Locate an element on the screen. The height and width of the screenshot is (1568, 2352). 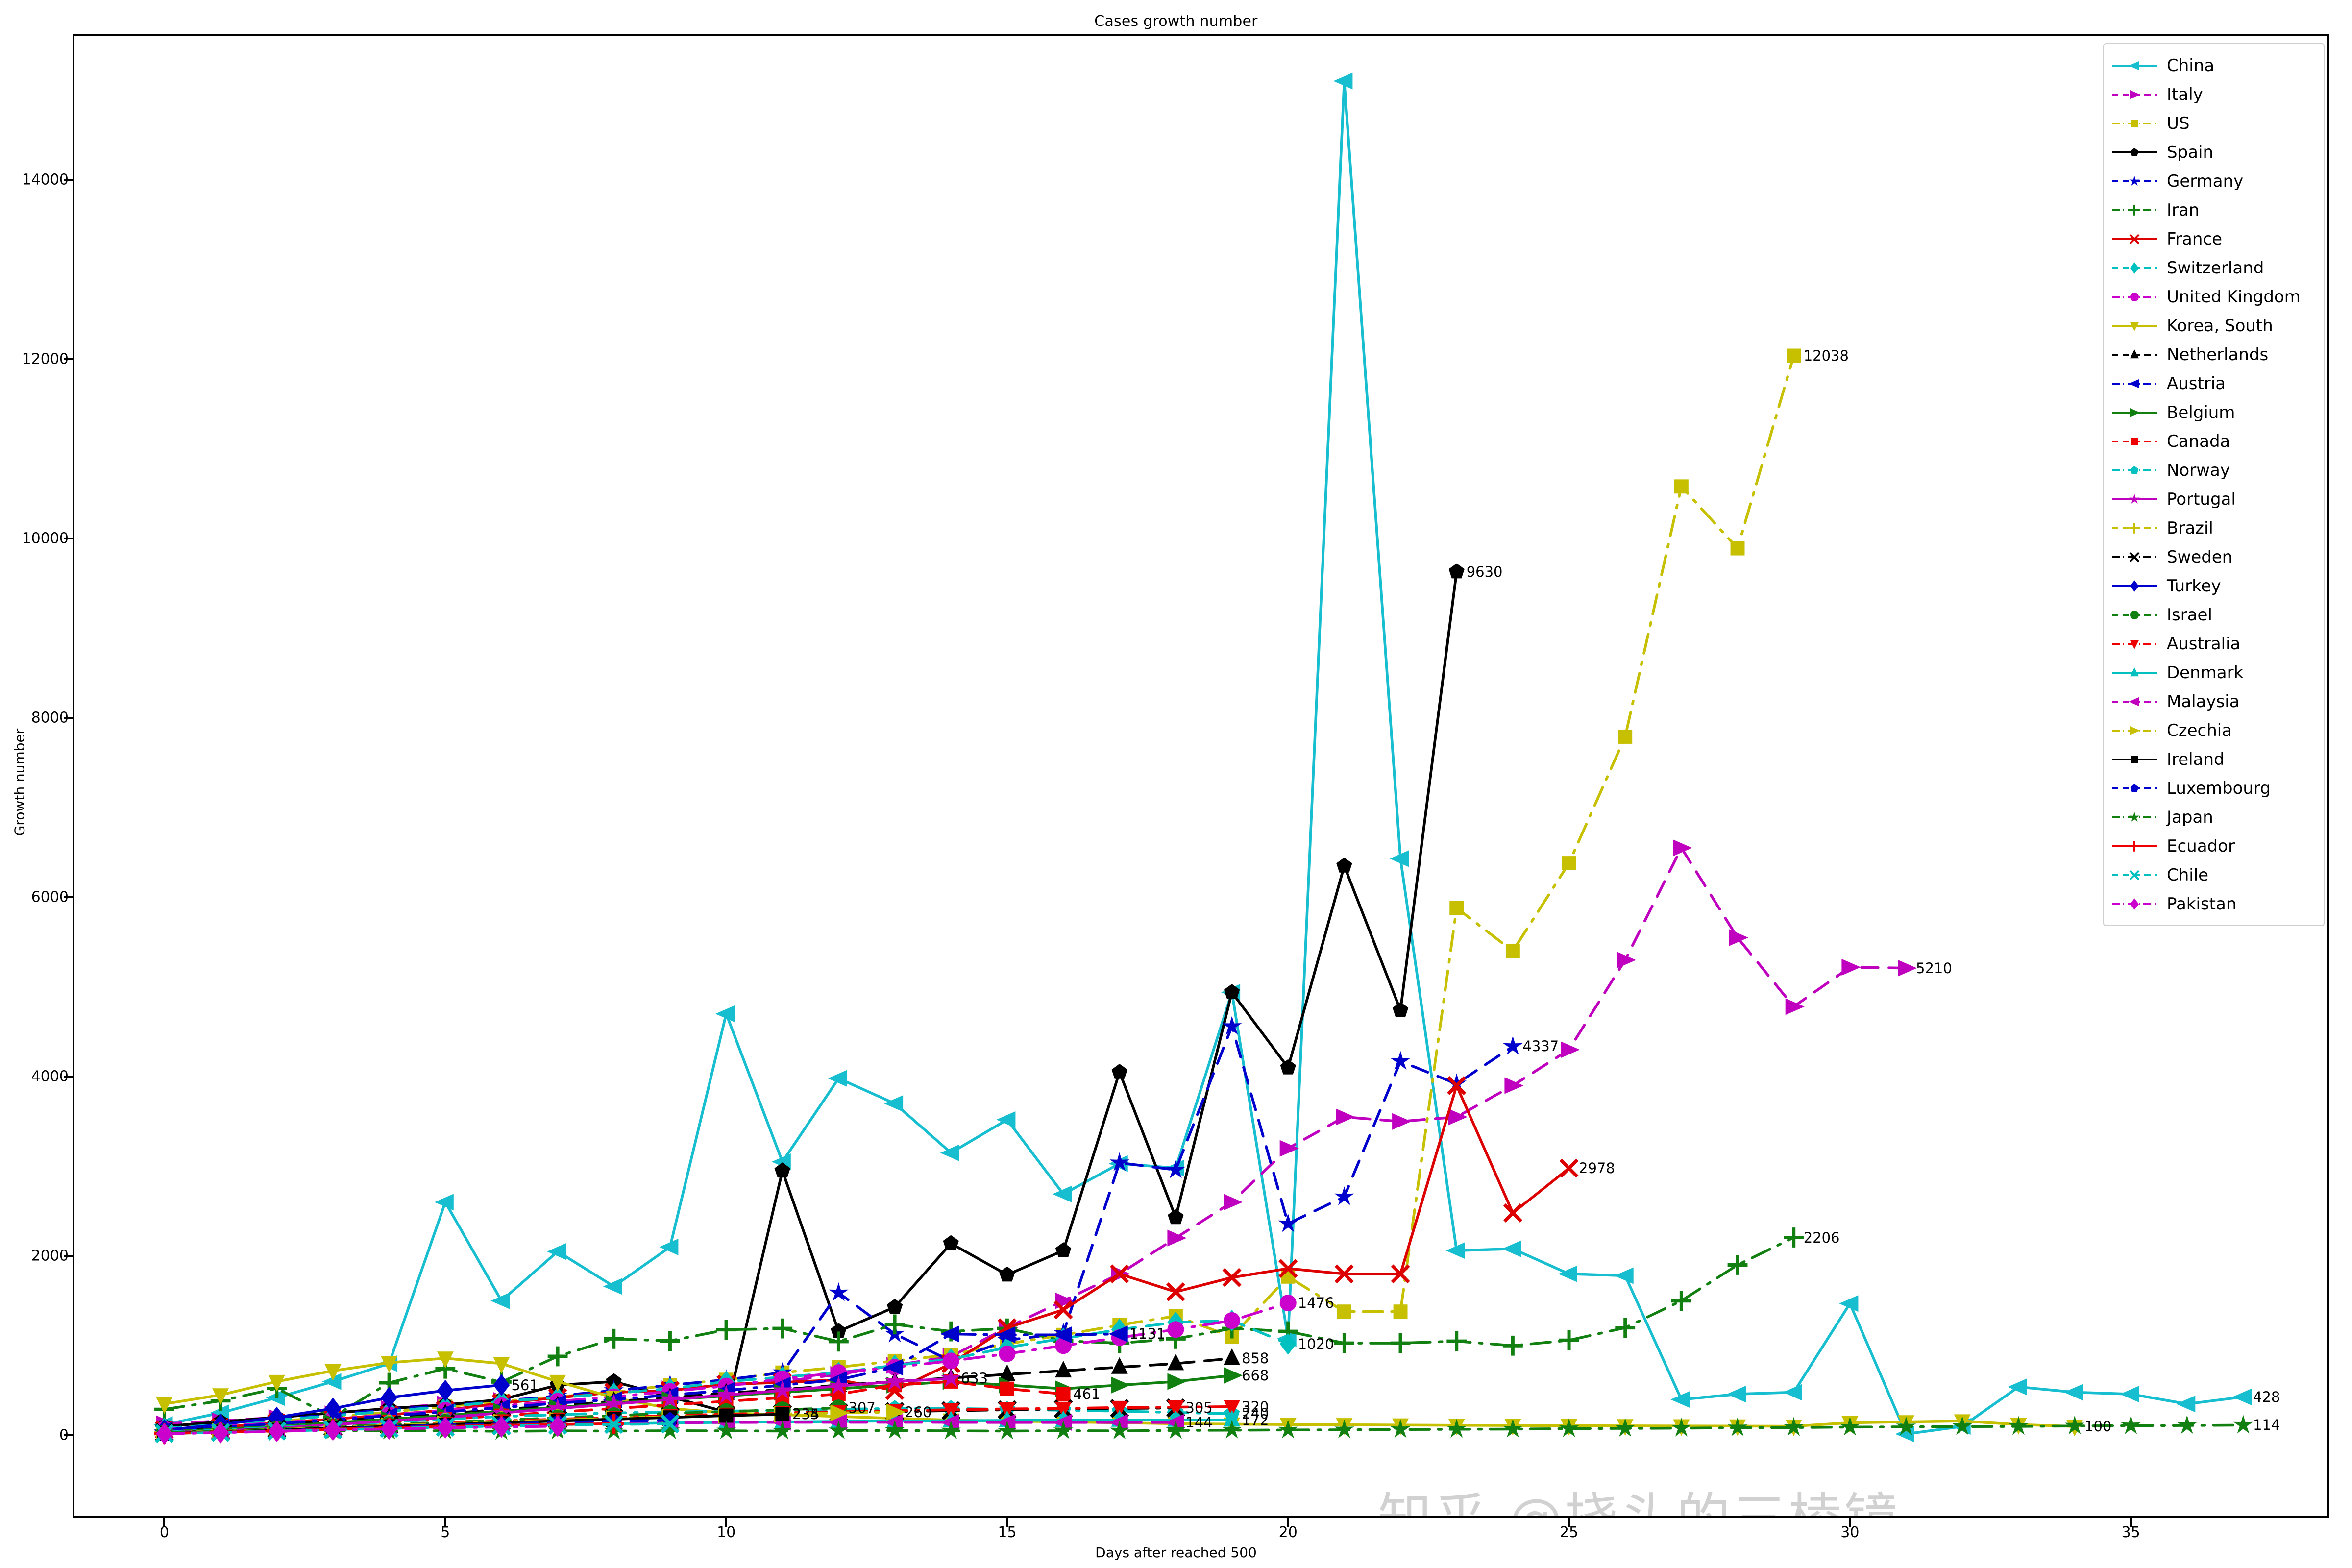
legend-item-japan: Japan is located at coordinates (2214, 817).